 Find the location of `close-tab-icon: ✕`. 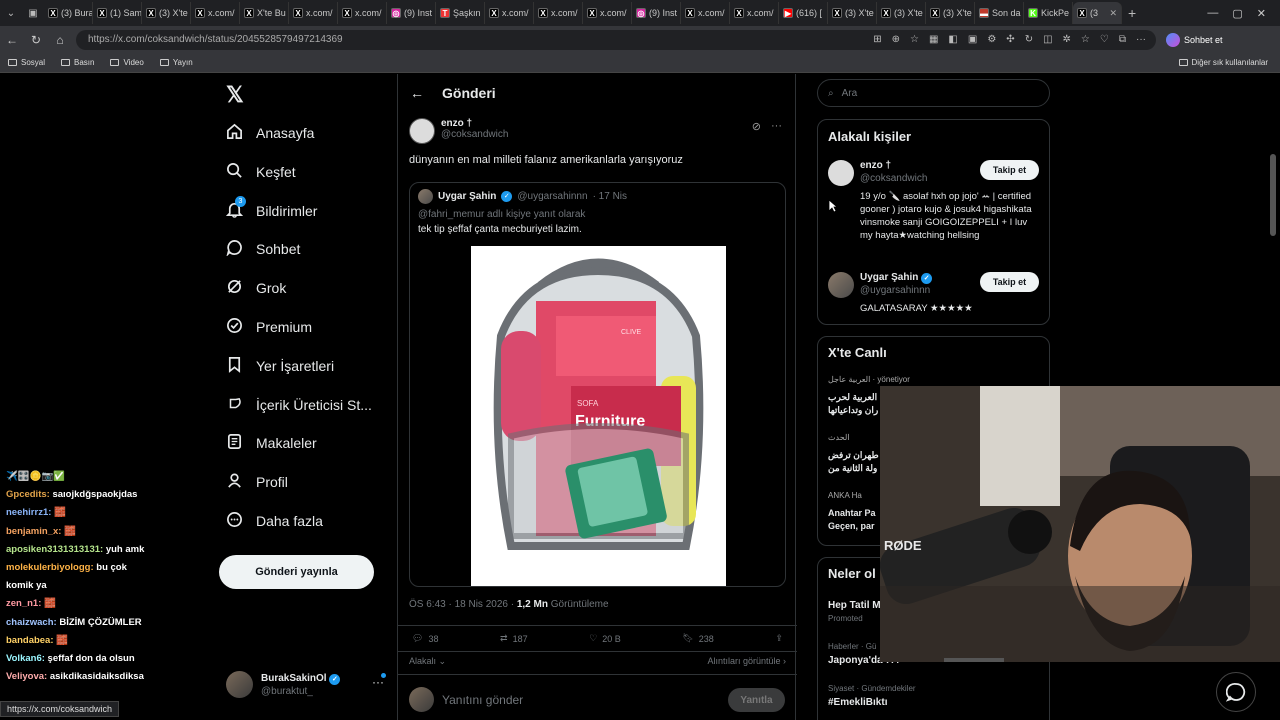

close-tab-icon: ✕ is located at coordinates (1113, 13).